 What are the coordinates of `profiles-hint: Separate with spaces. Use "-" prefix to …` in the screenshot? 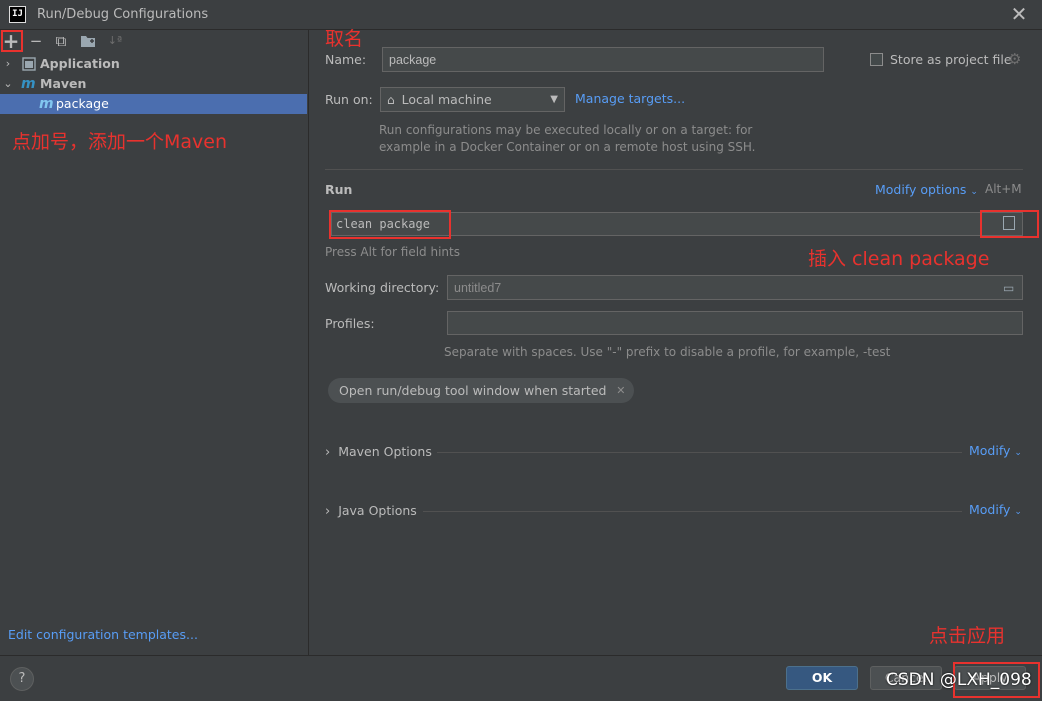 It's located at (667, 352).